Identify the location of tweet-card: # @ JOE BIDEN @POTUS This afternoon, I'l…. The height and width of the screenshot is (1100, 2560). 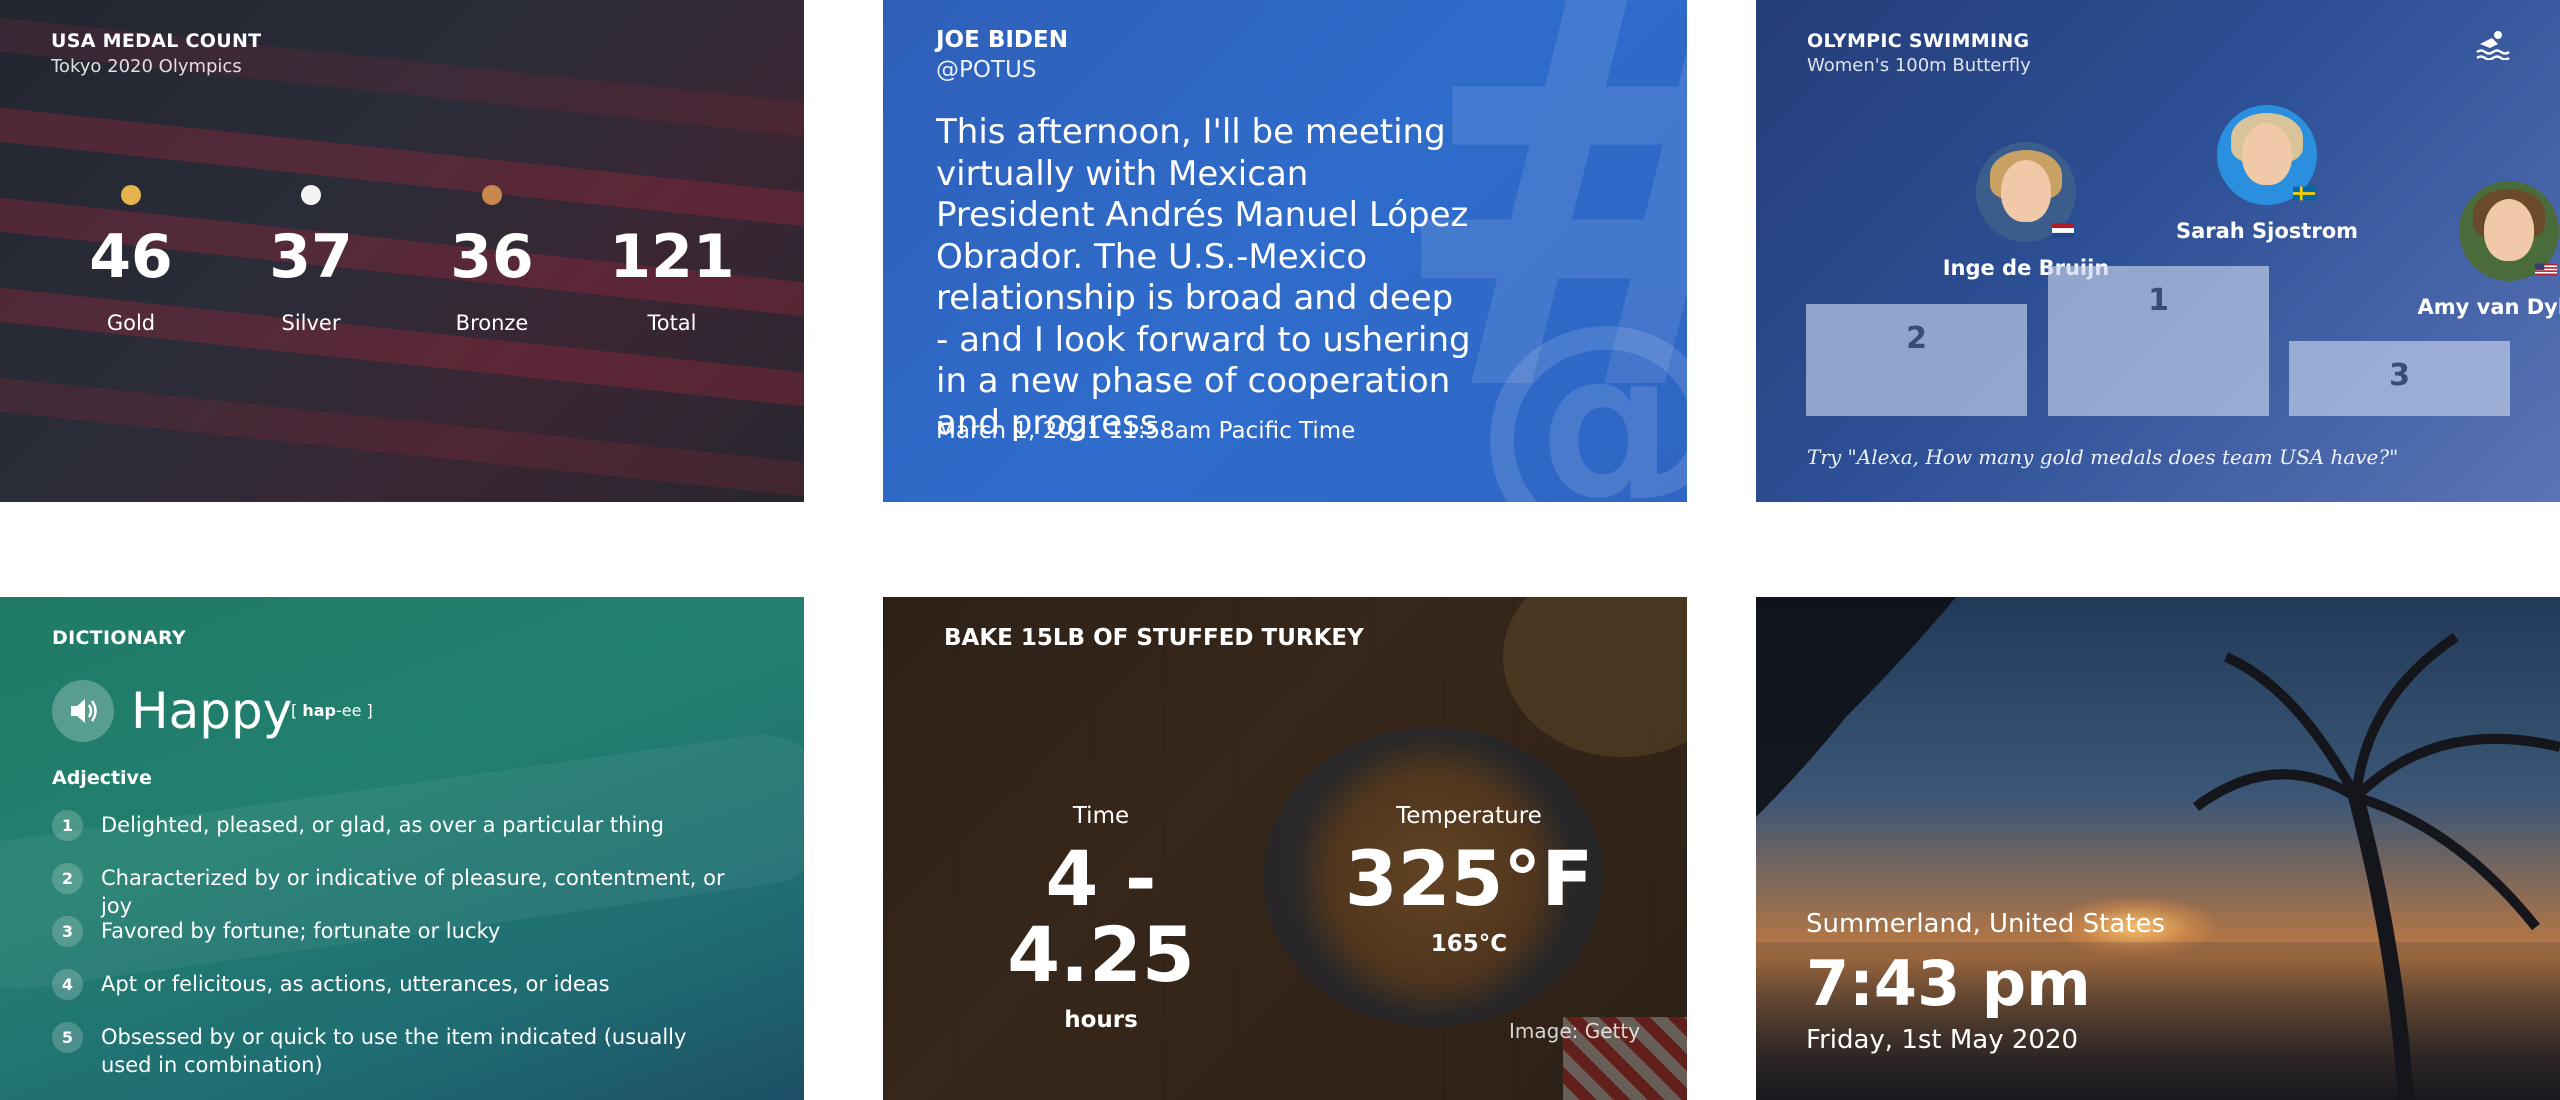
(1285, 251).